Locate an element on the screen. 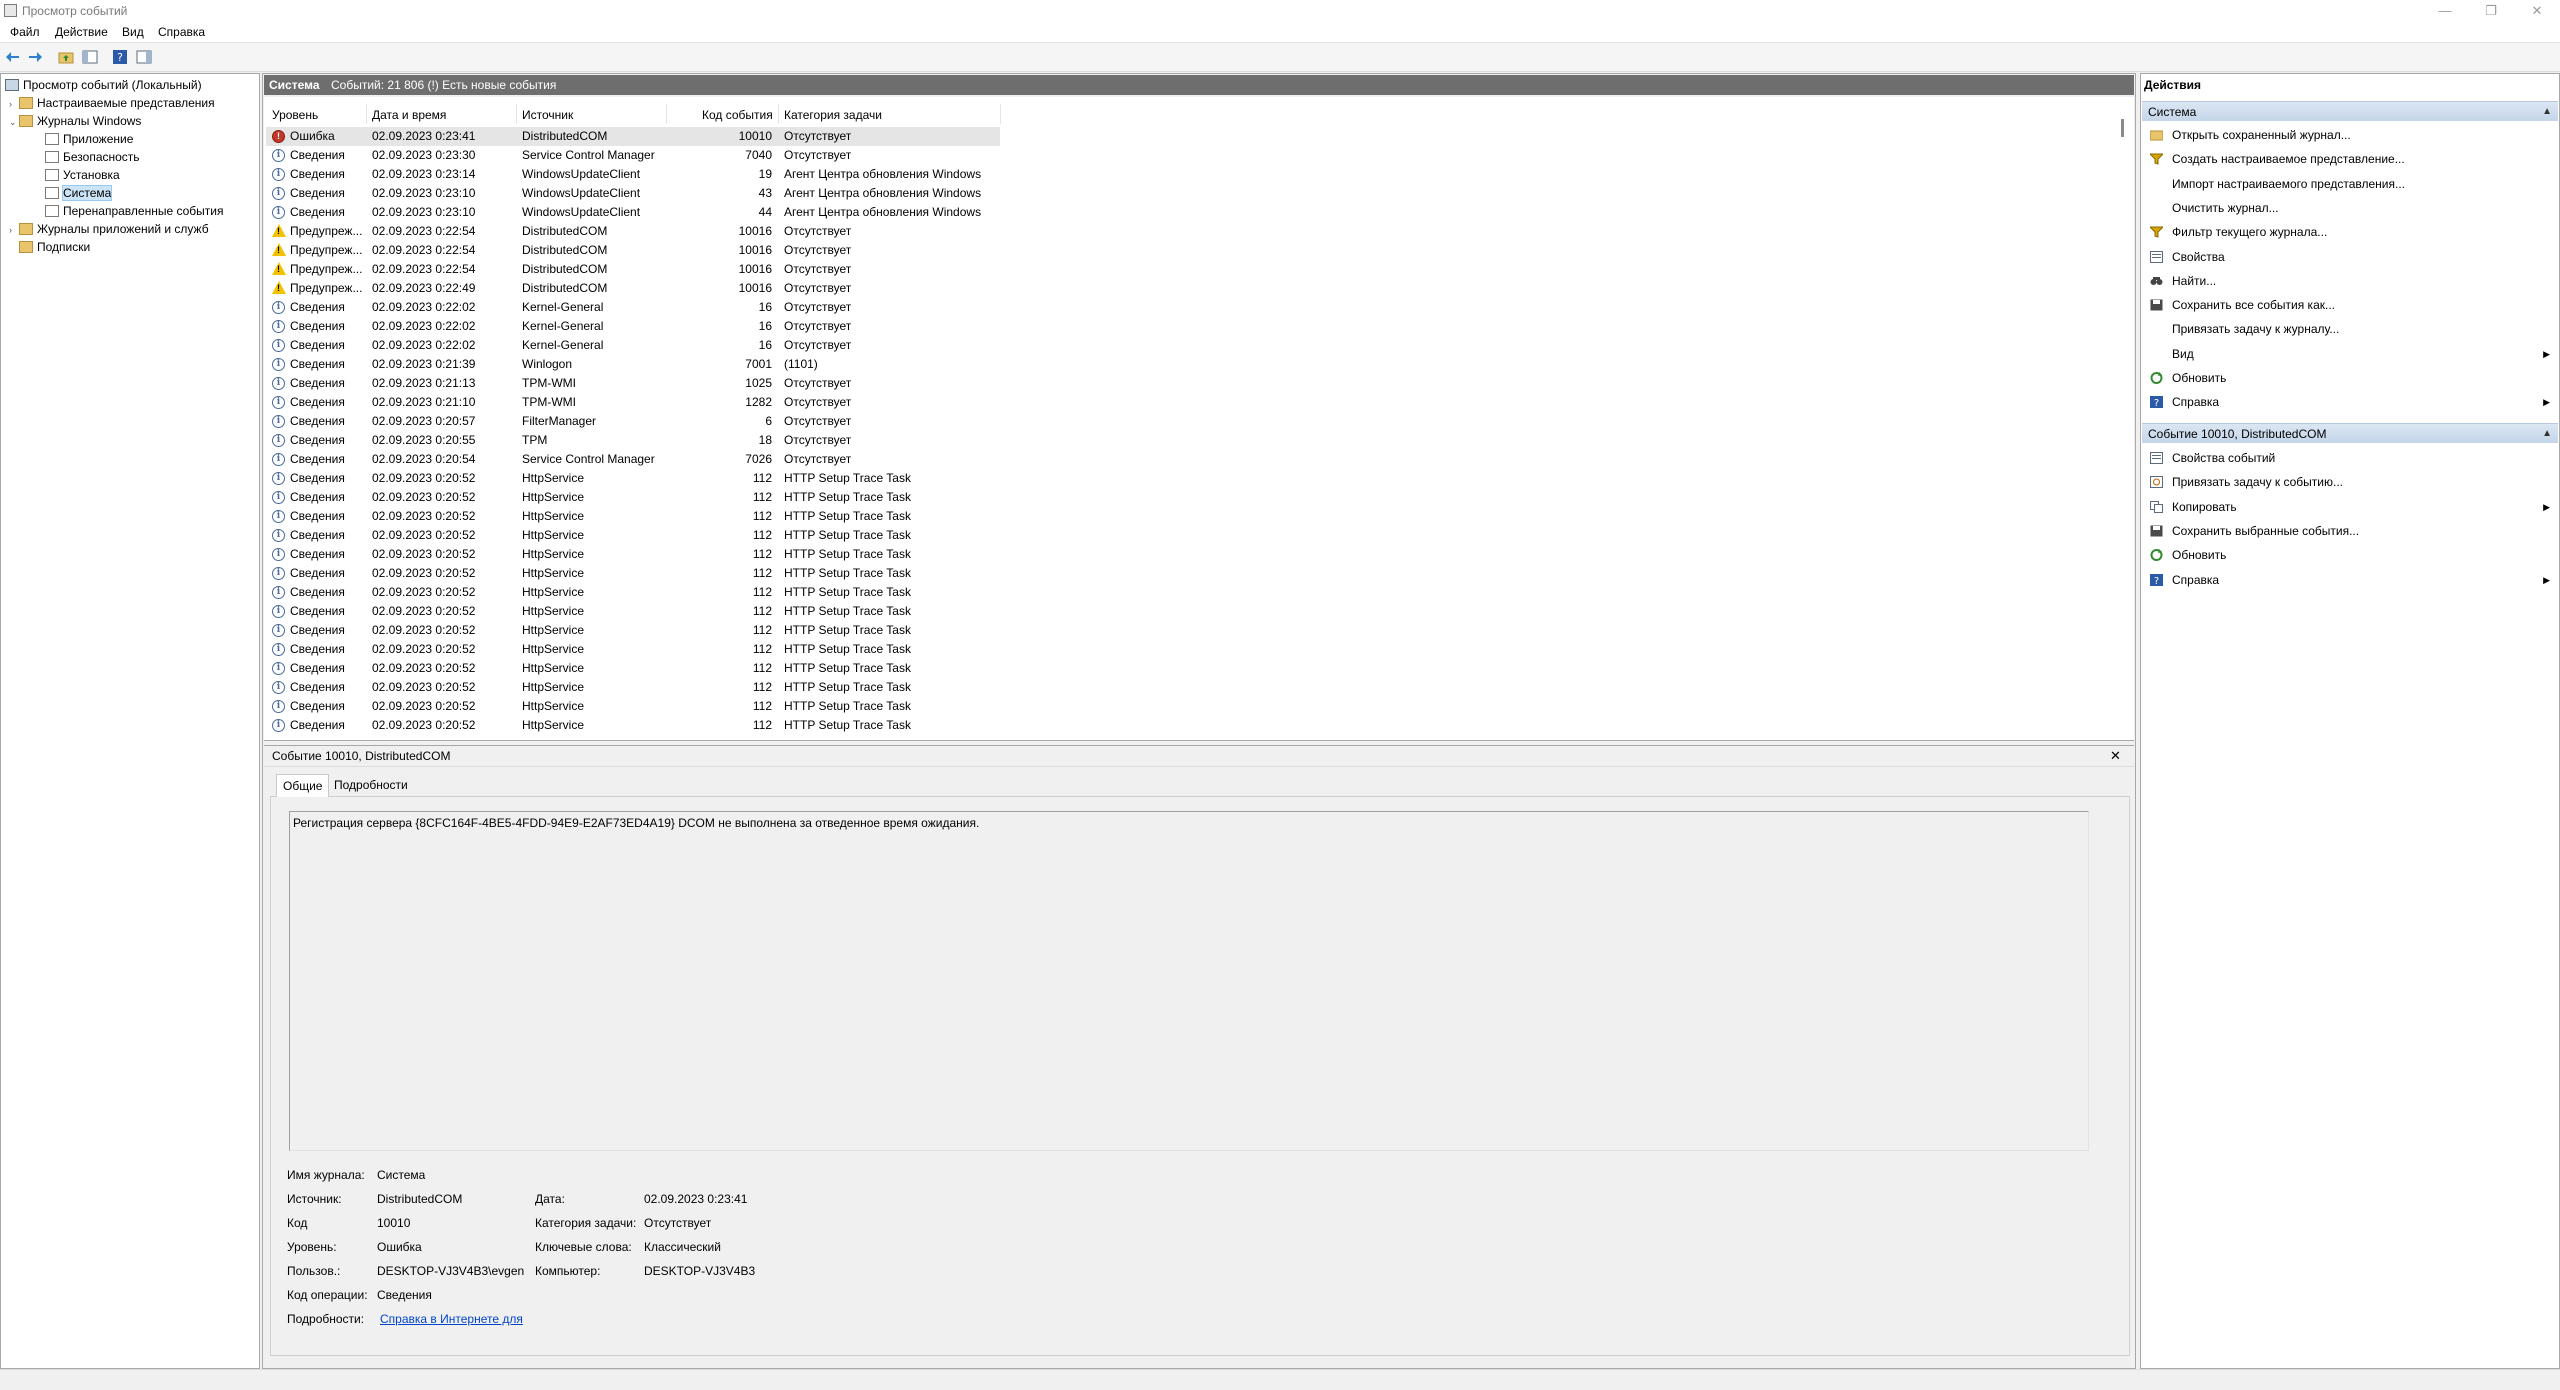 The width and height of the screenshot is (2560, 1390). tree-windows-logs: ⌄ Журналы Windows is located at coordinates (75, 121).